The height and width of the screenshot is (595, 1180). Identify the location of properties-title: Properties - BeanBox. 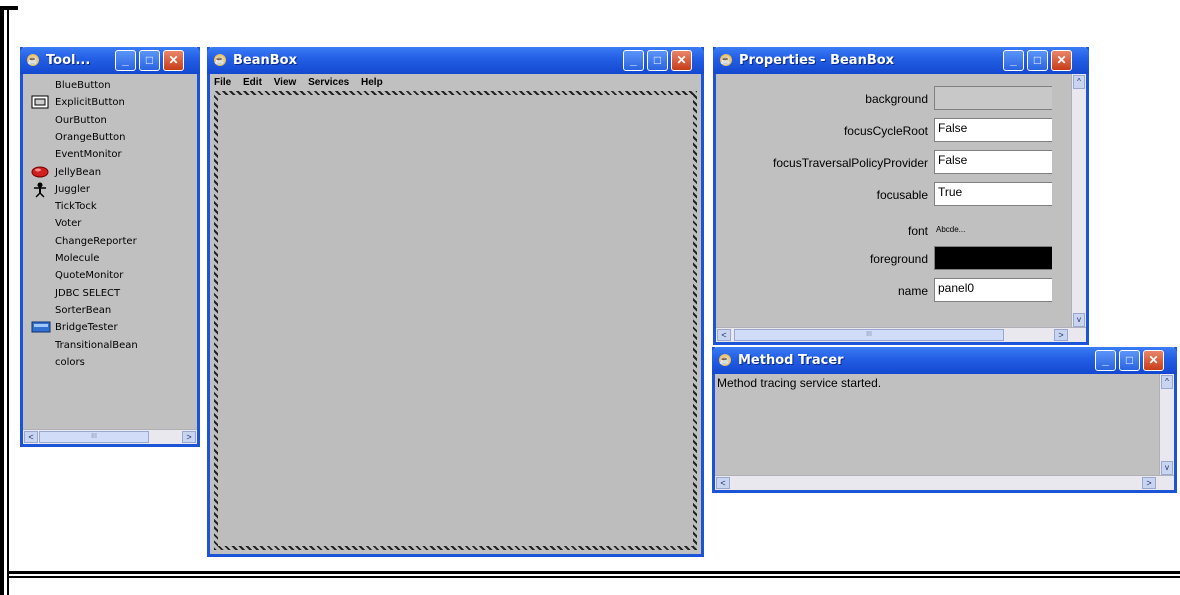
(817, 60).